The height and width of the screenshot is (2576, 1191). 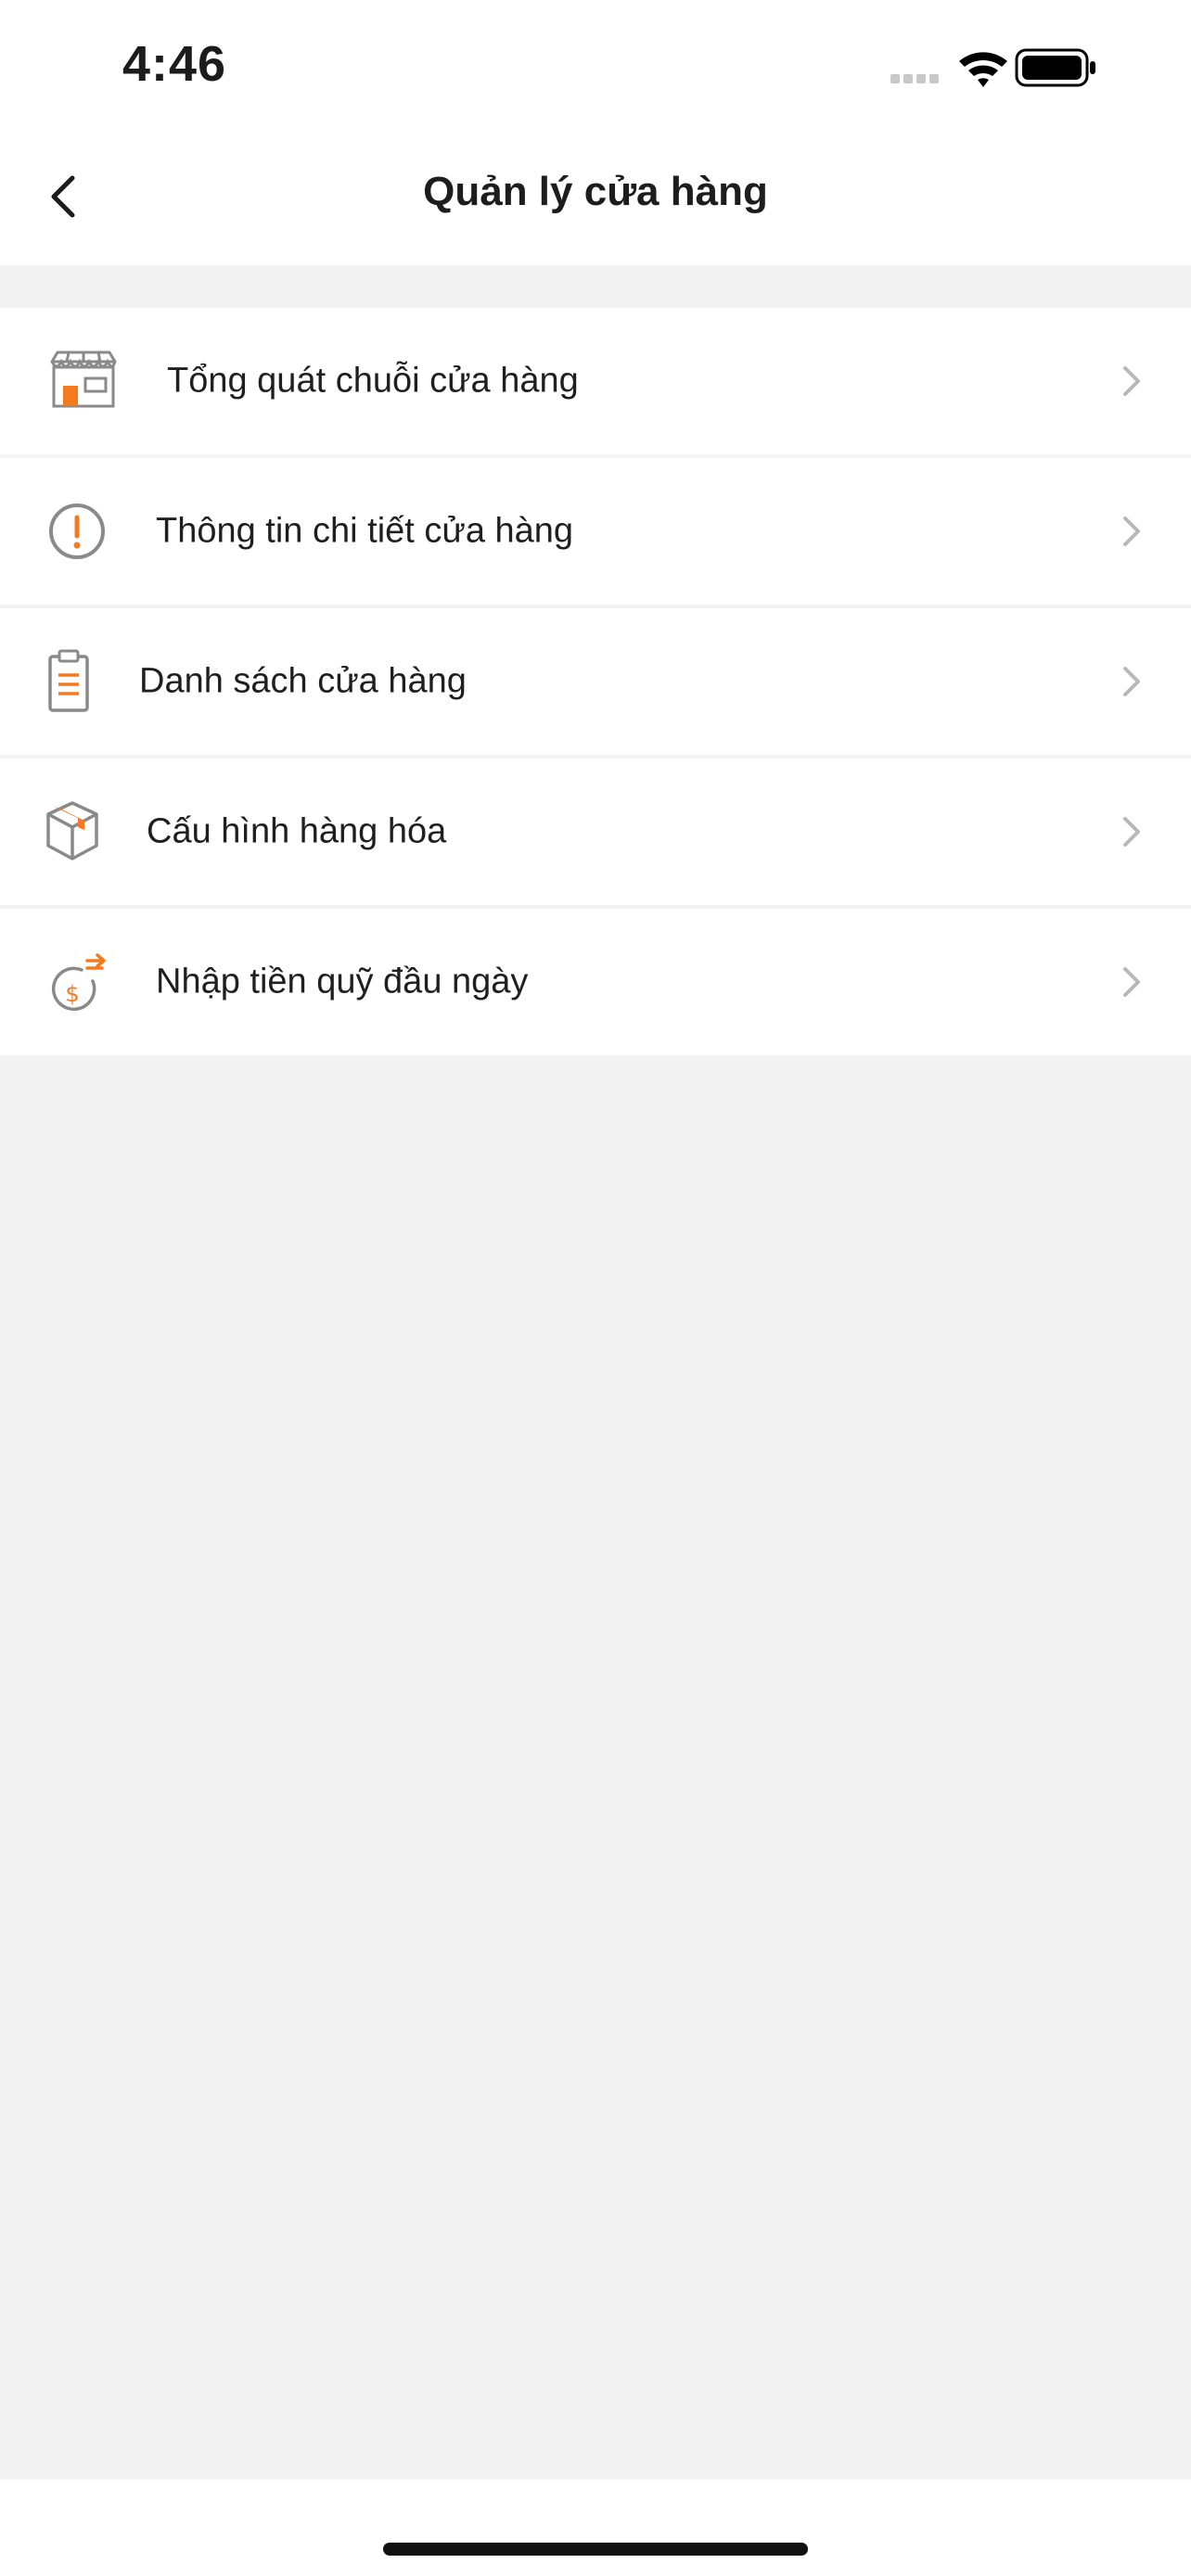 I want to click on menu-item-store-chain-overview: Tổng quát chuỗi cửa hàng, so click(x=595, y=381).